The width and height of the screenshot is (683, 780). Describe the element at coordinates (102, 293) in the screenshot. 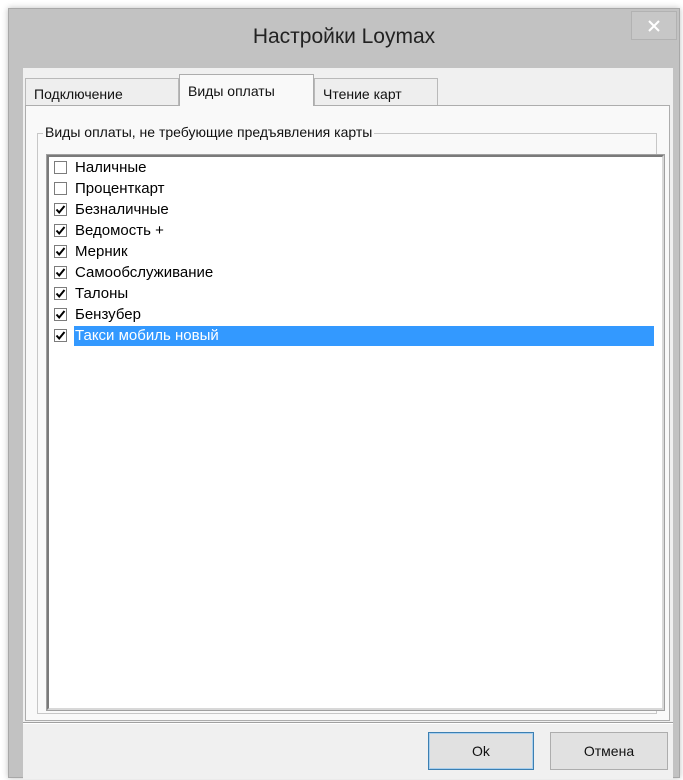

I see `list-item-label: Талоны` at that location.